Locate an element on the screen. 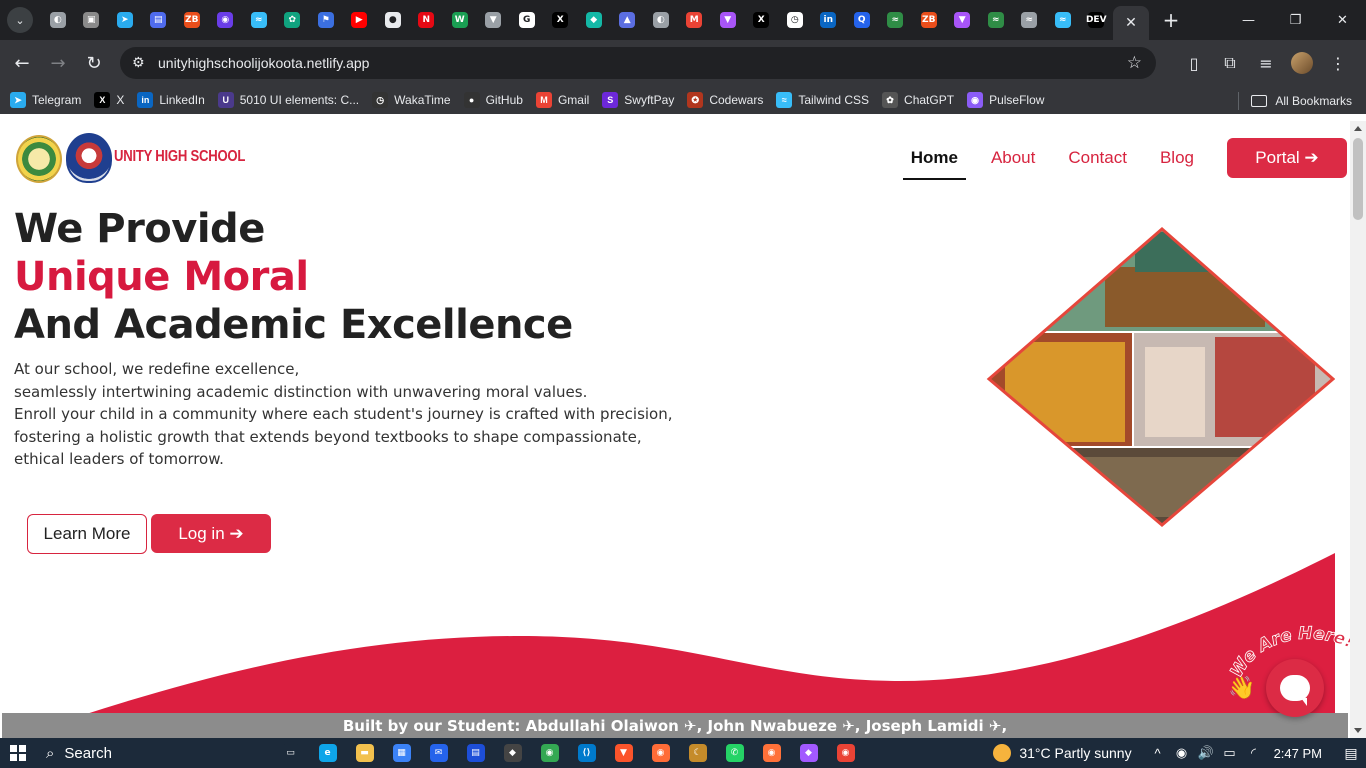 Image resolution: width=1366 pixels, height=768 pixels. chat-widget: We Are Here! 👋 is located at coordinates (1291, 671).